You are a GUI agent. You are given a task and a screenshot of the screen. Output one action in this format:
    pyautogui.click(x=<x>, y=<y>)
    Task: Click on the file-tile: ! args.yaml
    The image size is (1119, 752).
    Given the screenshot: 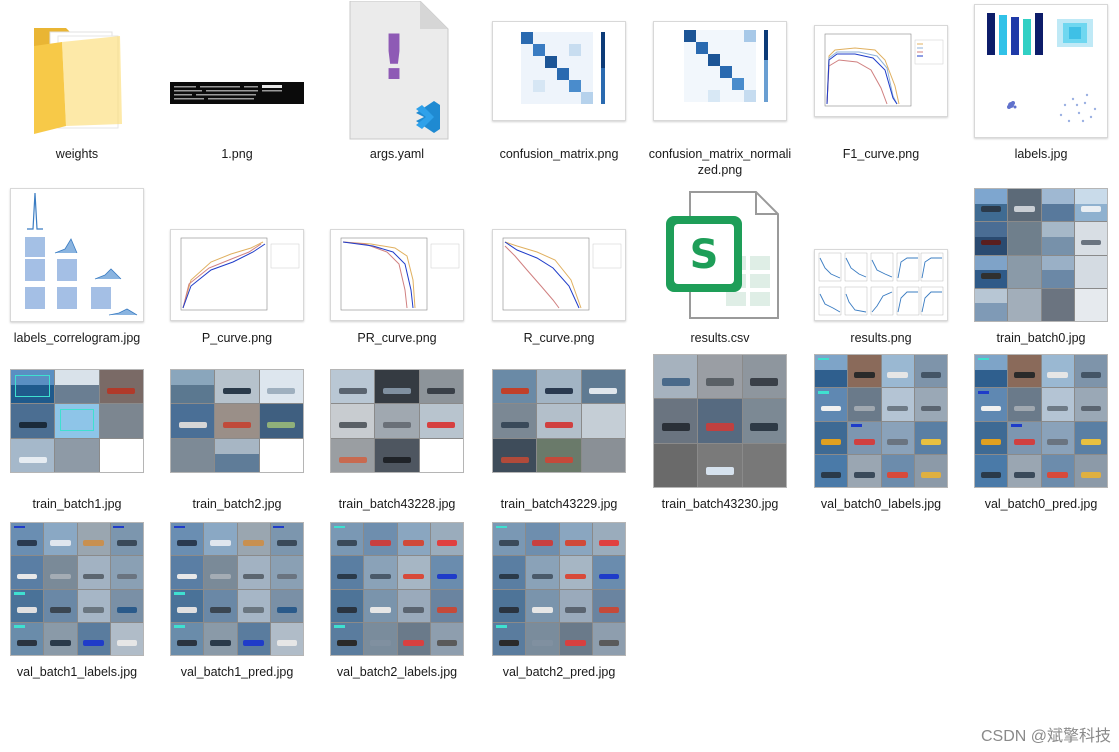 What is the action you would take?
    pyautogui.click(x=397, y=81)
    